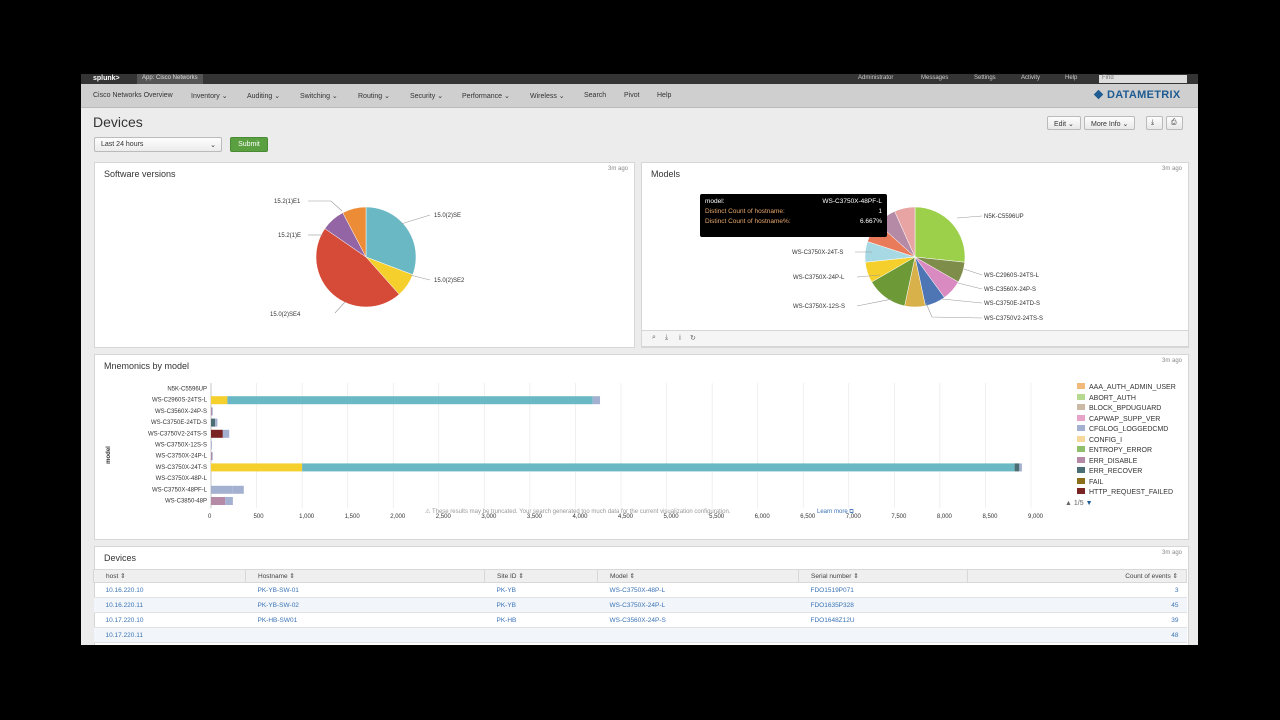  Describe the element at coordinates (1119, 408) in the screenshot. I see `legend-item: BLOCK_BPDUGUARD` at that location.